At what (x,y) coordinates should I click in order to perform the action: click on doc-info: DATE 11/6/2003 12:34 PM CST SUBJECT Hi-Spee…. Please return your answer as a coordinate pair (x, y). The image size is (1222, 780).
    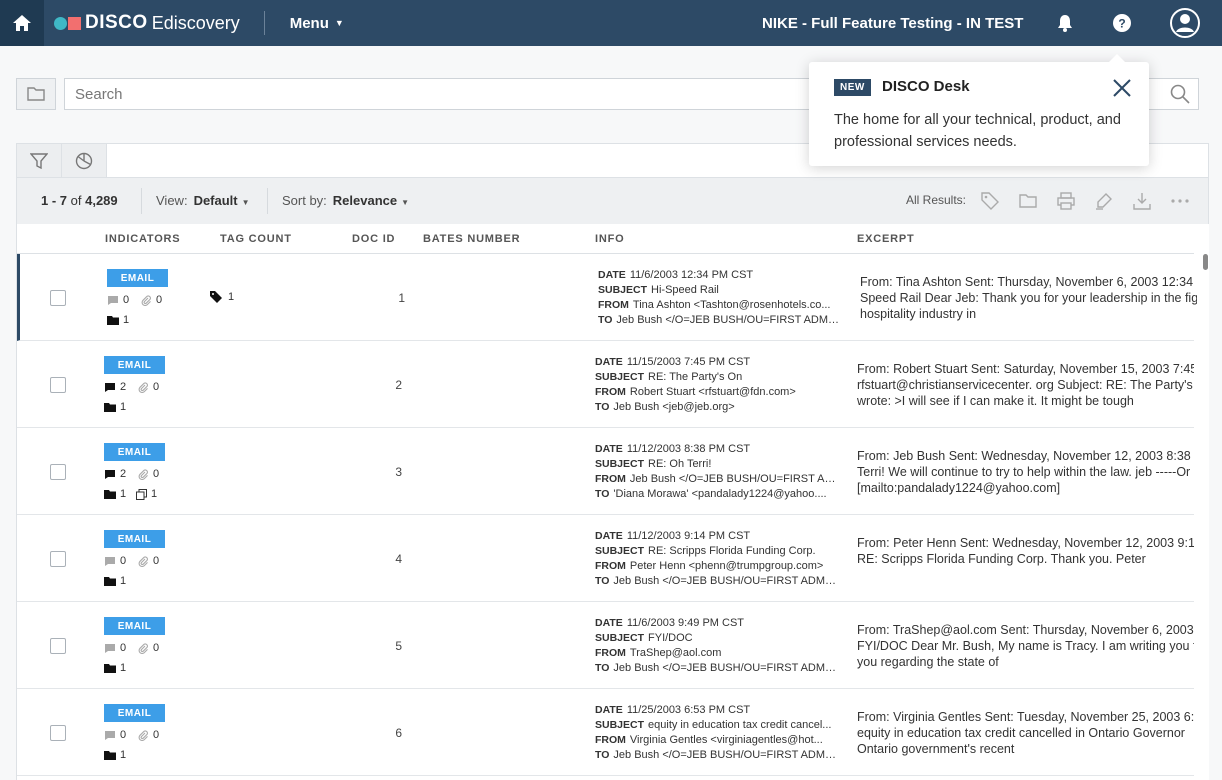
    Looking at the image, I should click on (720, 298).